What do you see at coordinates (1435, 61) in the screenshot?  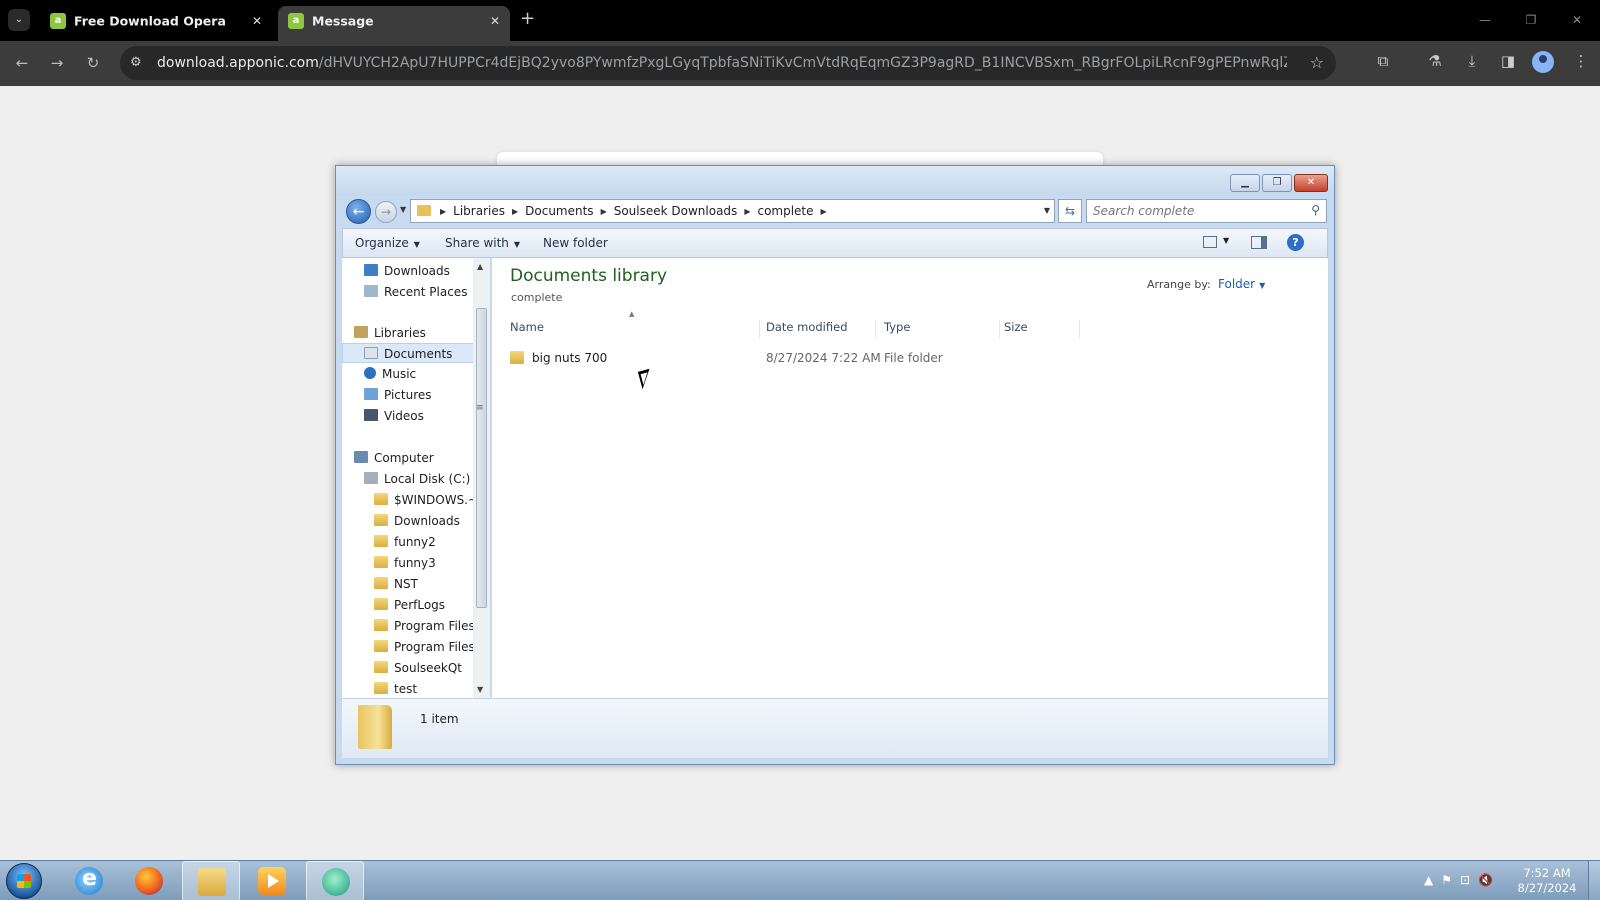 I see `labs-flask-icon: ⚗` at bounding box center [1435, 61].